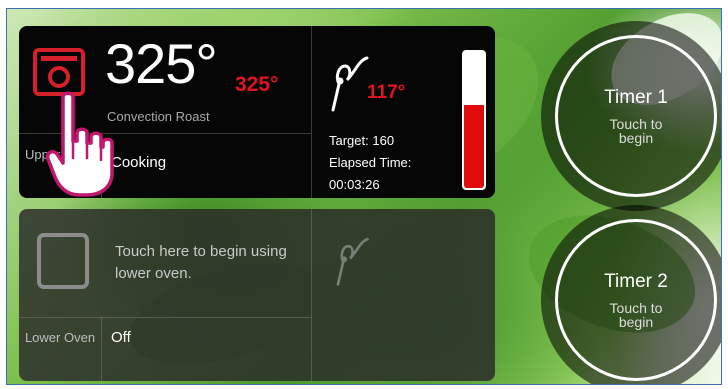 This screenshot has width=728, height=389. Describe the element at coordinates (354, 184) in the screenshot. I see `elapsed-time-value: 00:03:26` at that location.